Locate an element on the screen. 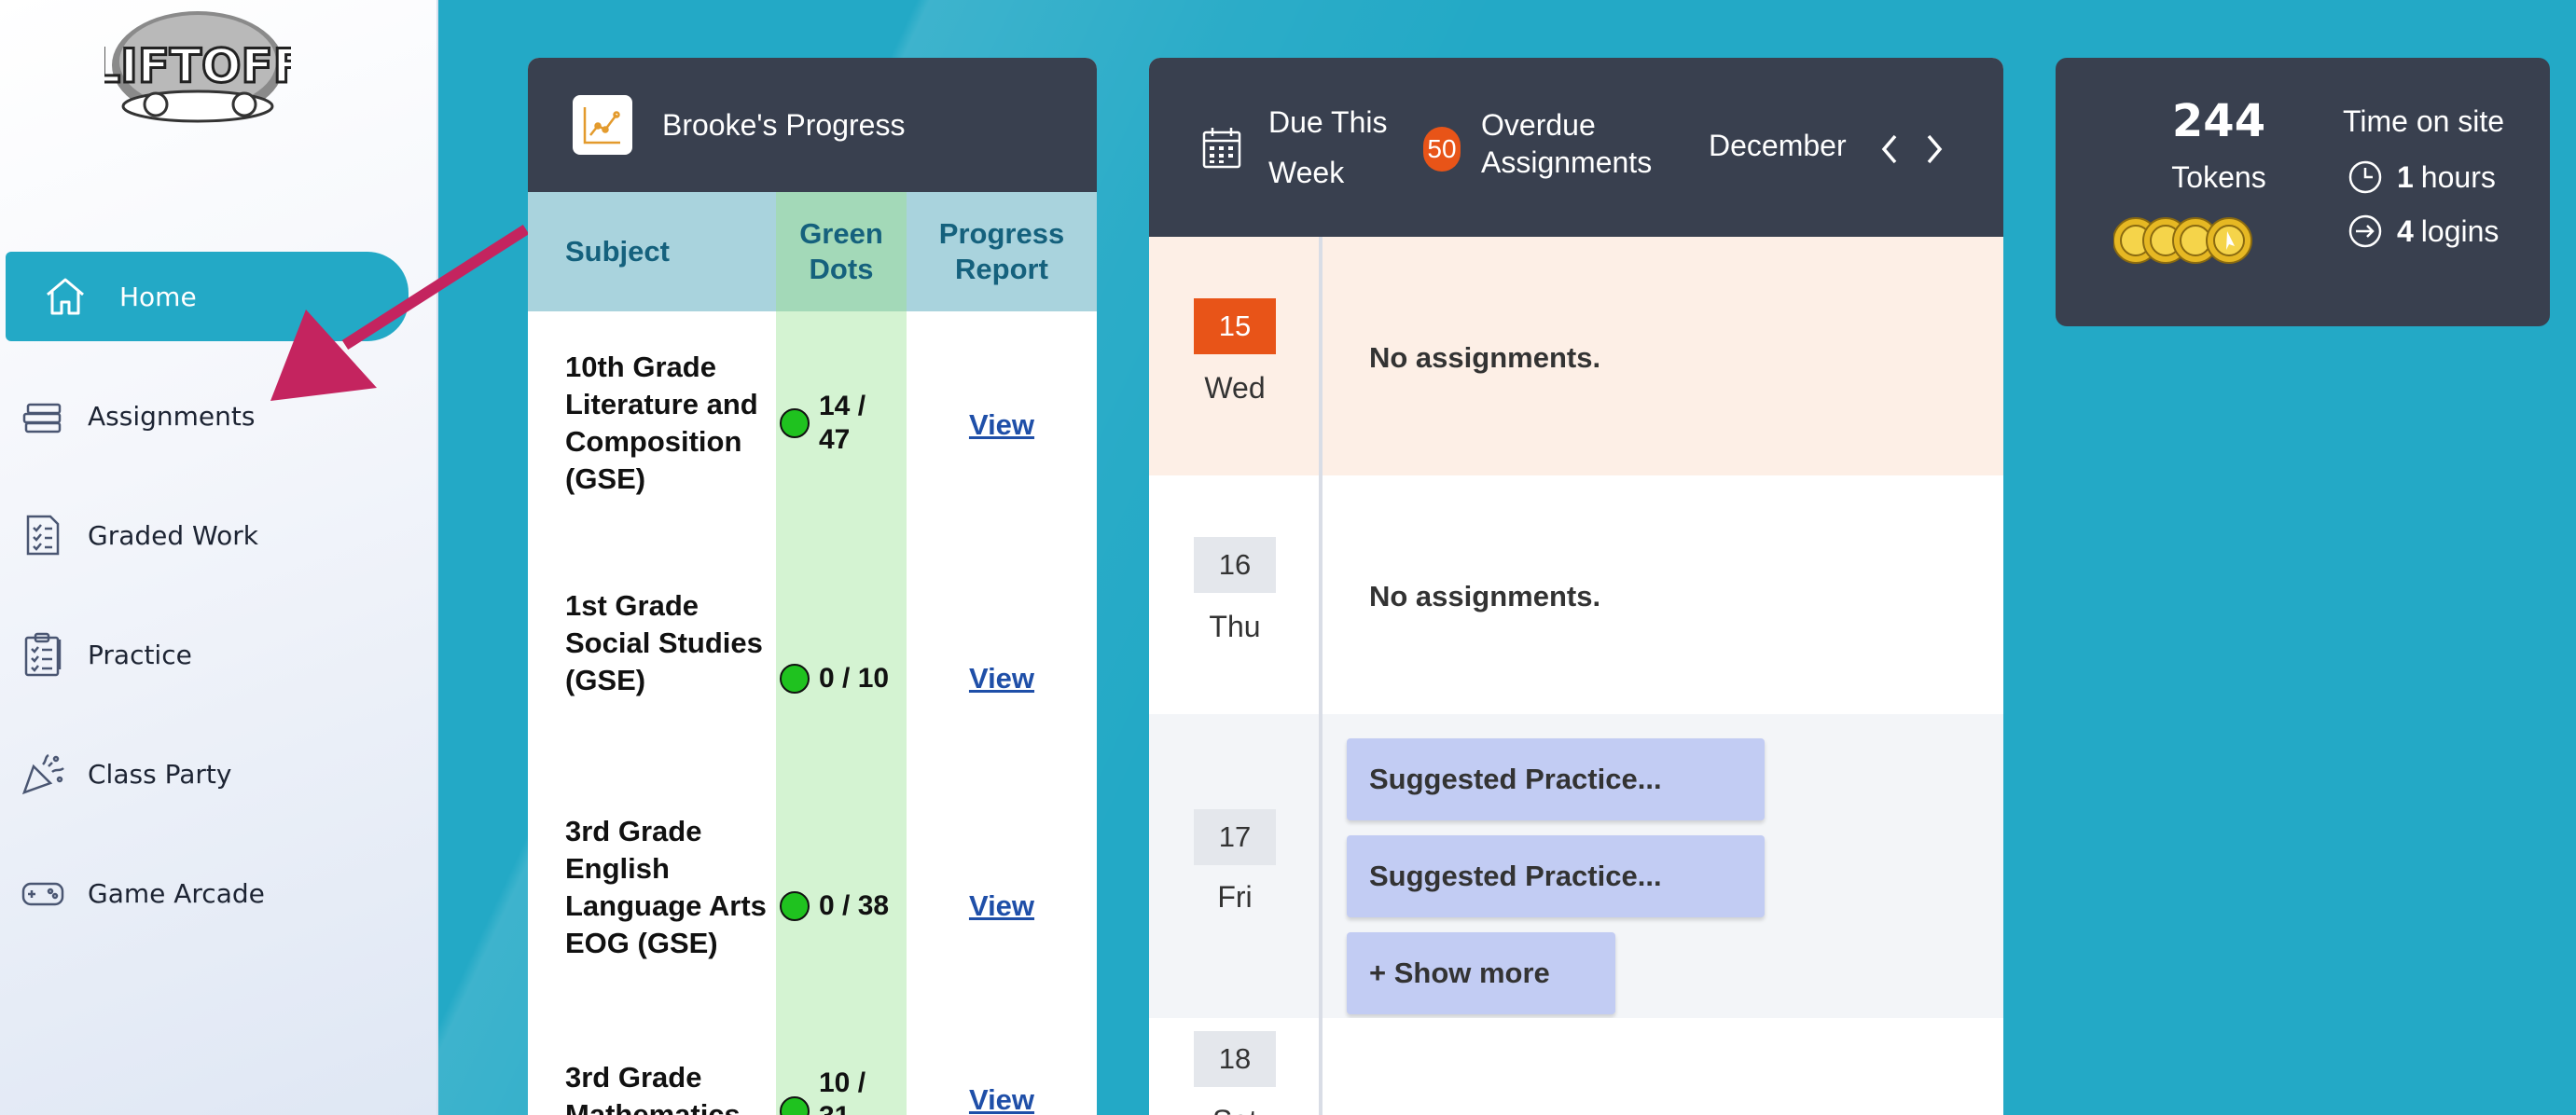 Image resolution: width=2576 pixels, height=1115 pixels. clipboard-icon is located at coordinates (43, 655).